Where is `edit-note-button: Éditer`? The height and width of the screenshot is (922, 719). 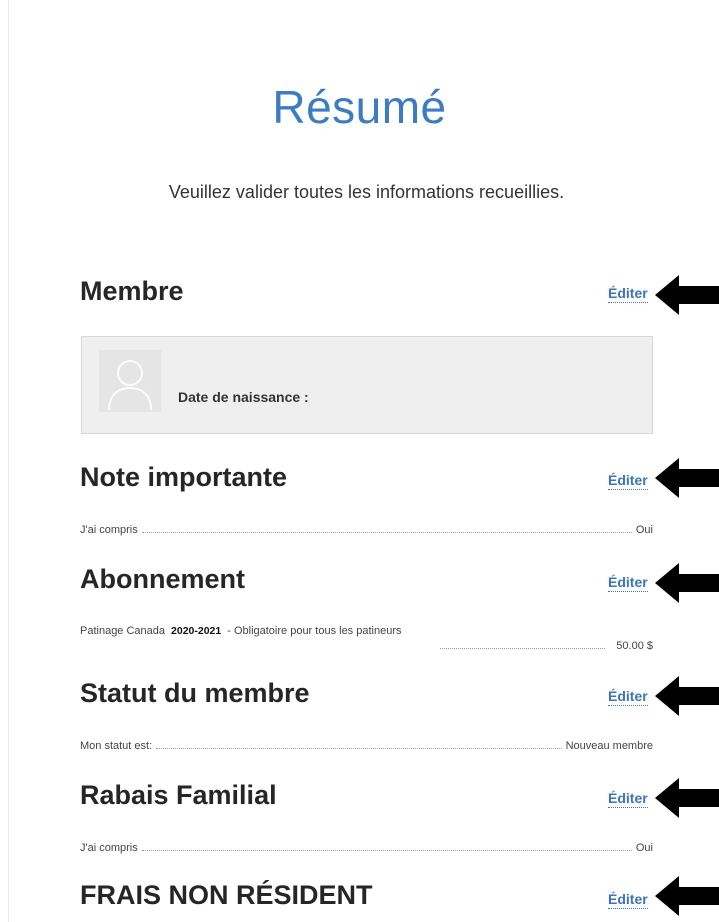 edit-note-button: Éditer is located at coordinates (628, 481).